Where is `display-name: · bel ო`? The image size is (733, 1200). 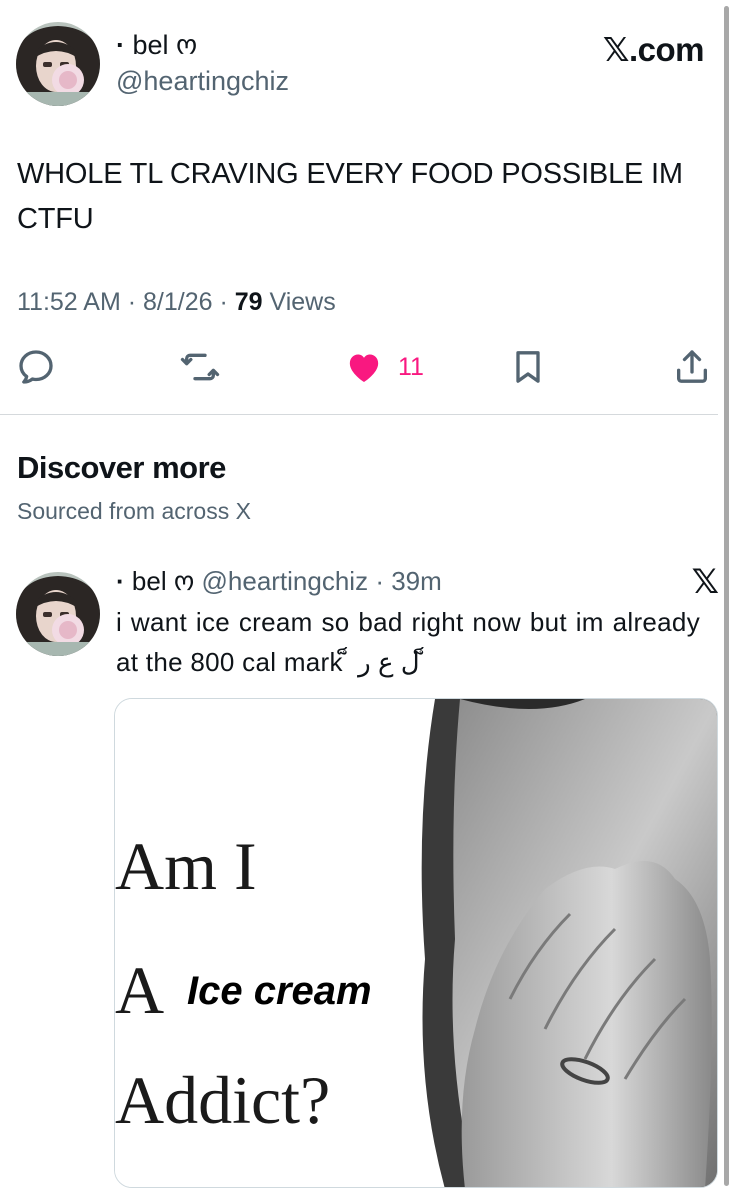
display-name: · bel ო is located at coordinates (156, 45).